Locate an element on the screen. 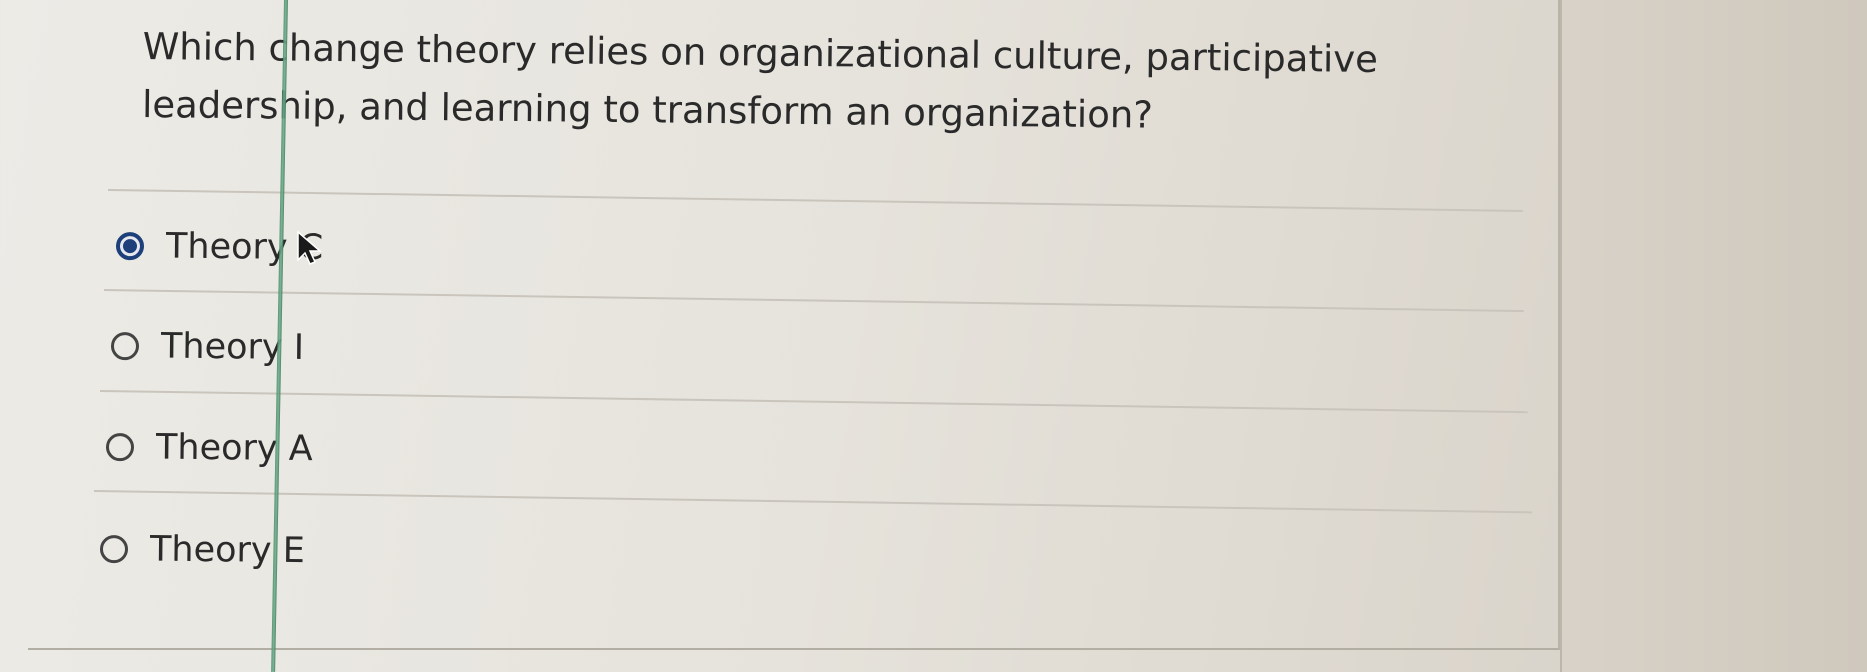 The image size is (1867, 672). option-theory-i: Theory I is located at coordinates (207, 347).